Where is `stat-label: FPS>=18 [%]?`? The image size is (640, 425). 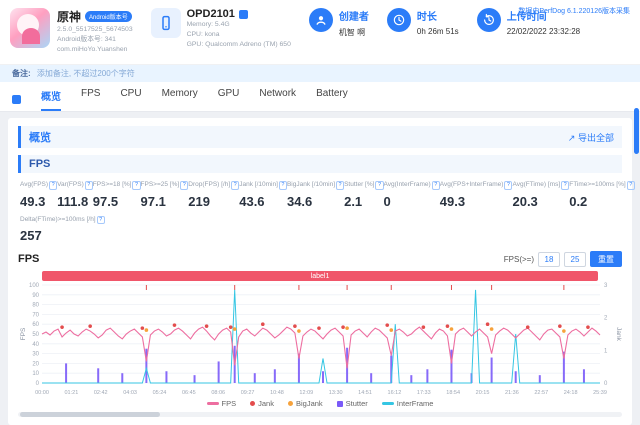
stat-label: FPS>=18 [%]? is located at coordinates (117, 185).